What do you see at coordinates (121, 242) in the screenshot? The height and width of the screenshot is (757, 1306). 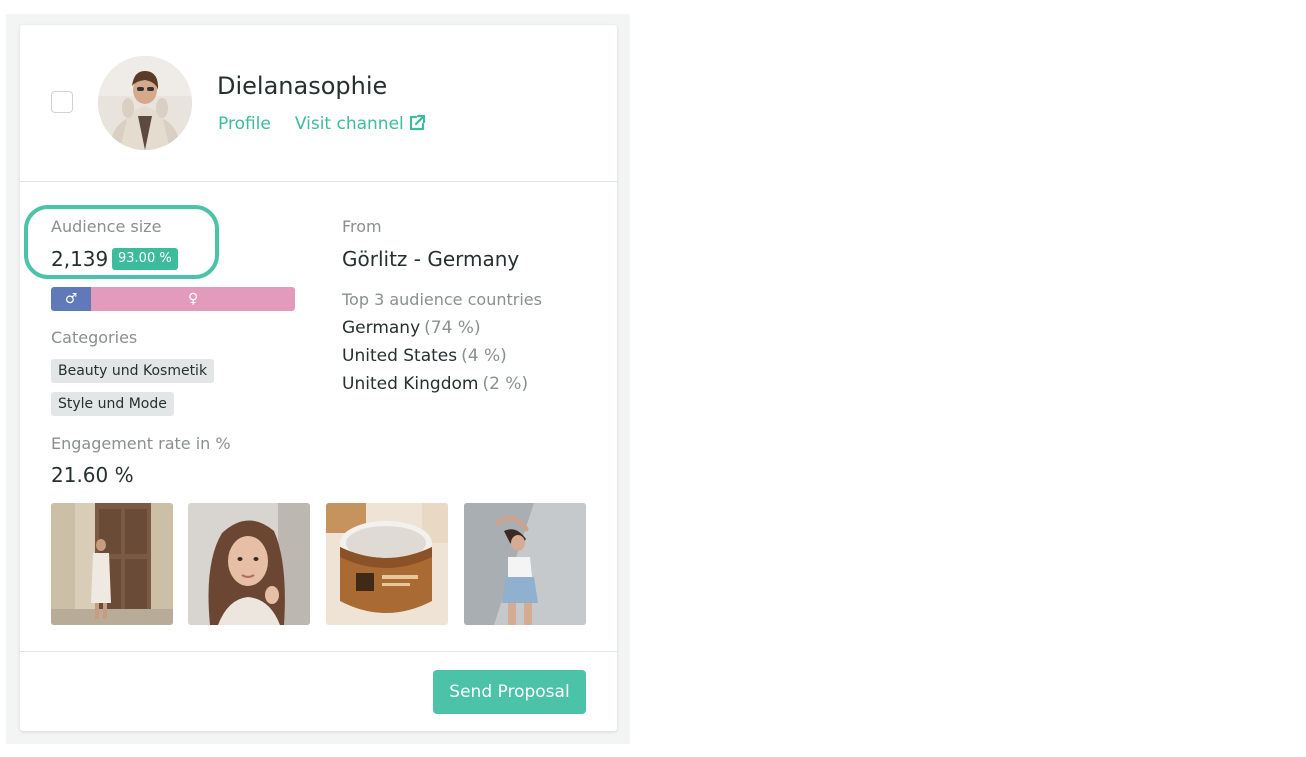 I see `highlight-annotation` at bounding box center [121, 242].